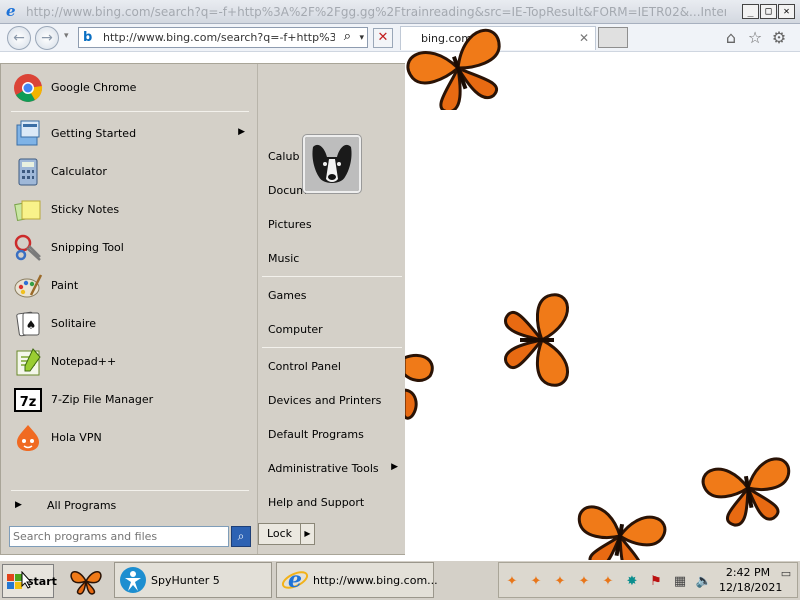 The image size is (800, 600). I want to click on program-label: Paint, so click(65, 285).